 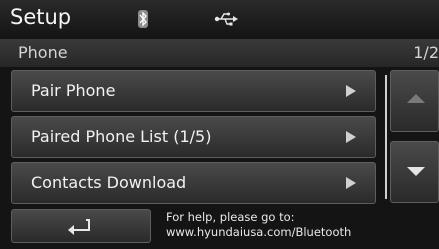 I want to click on bluetooth-icon, so click(x=143, y=19).